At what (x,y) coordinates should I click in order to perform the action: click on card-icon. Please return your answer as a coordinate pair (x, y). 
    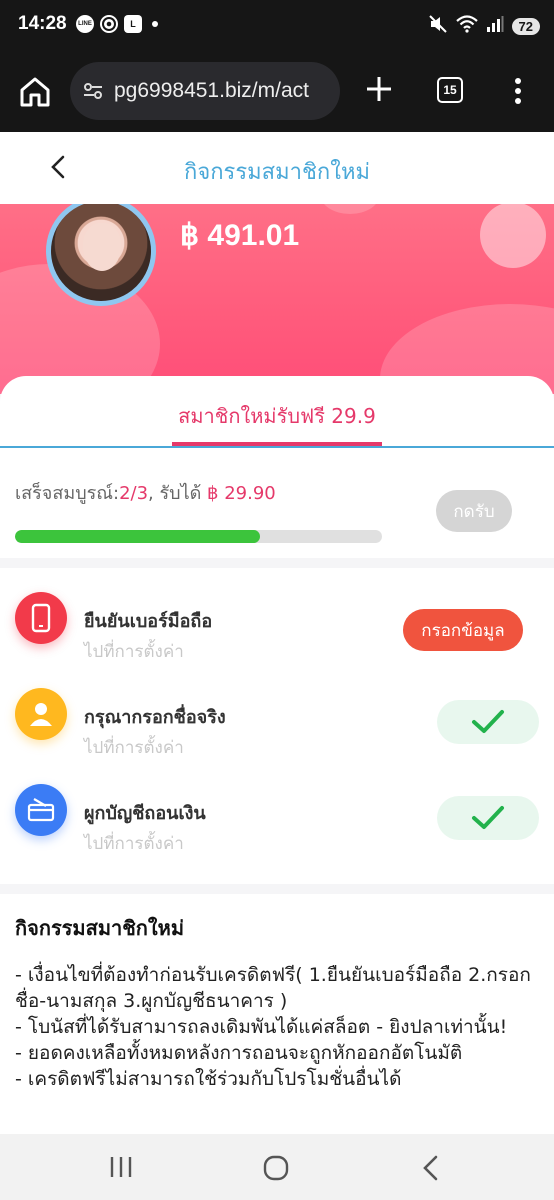
    Looking at the image, I should click on (41, 810).